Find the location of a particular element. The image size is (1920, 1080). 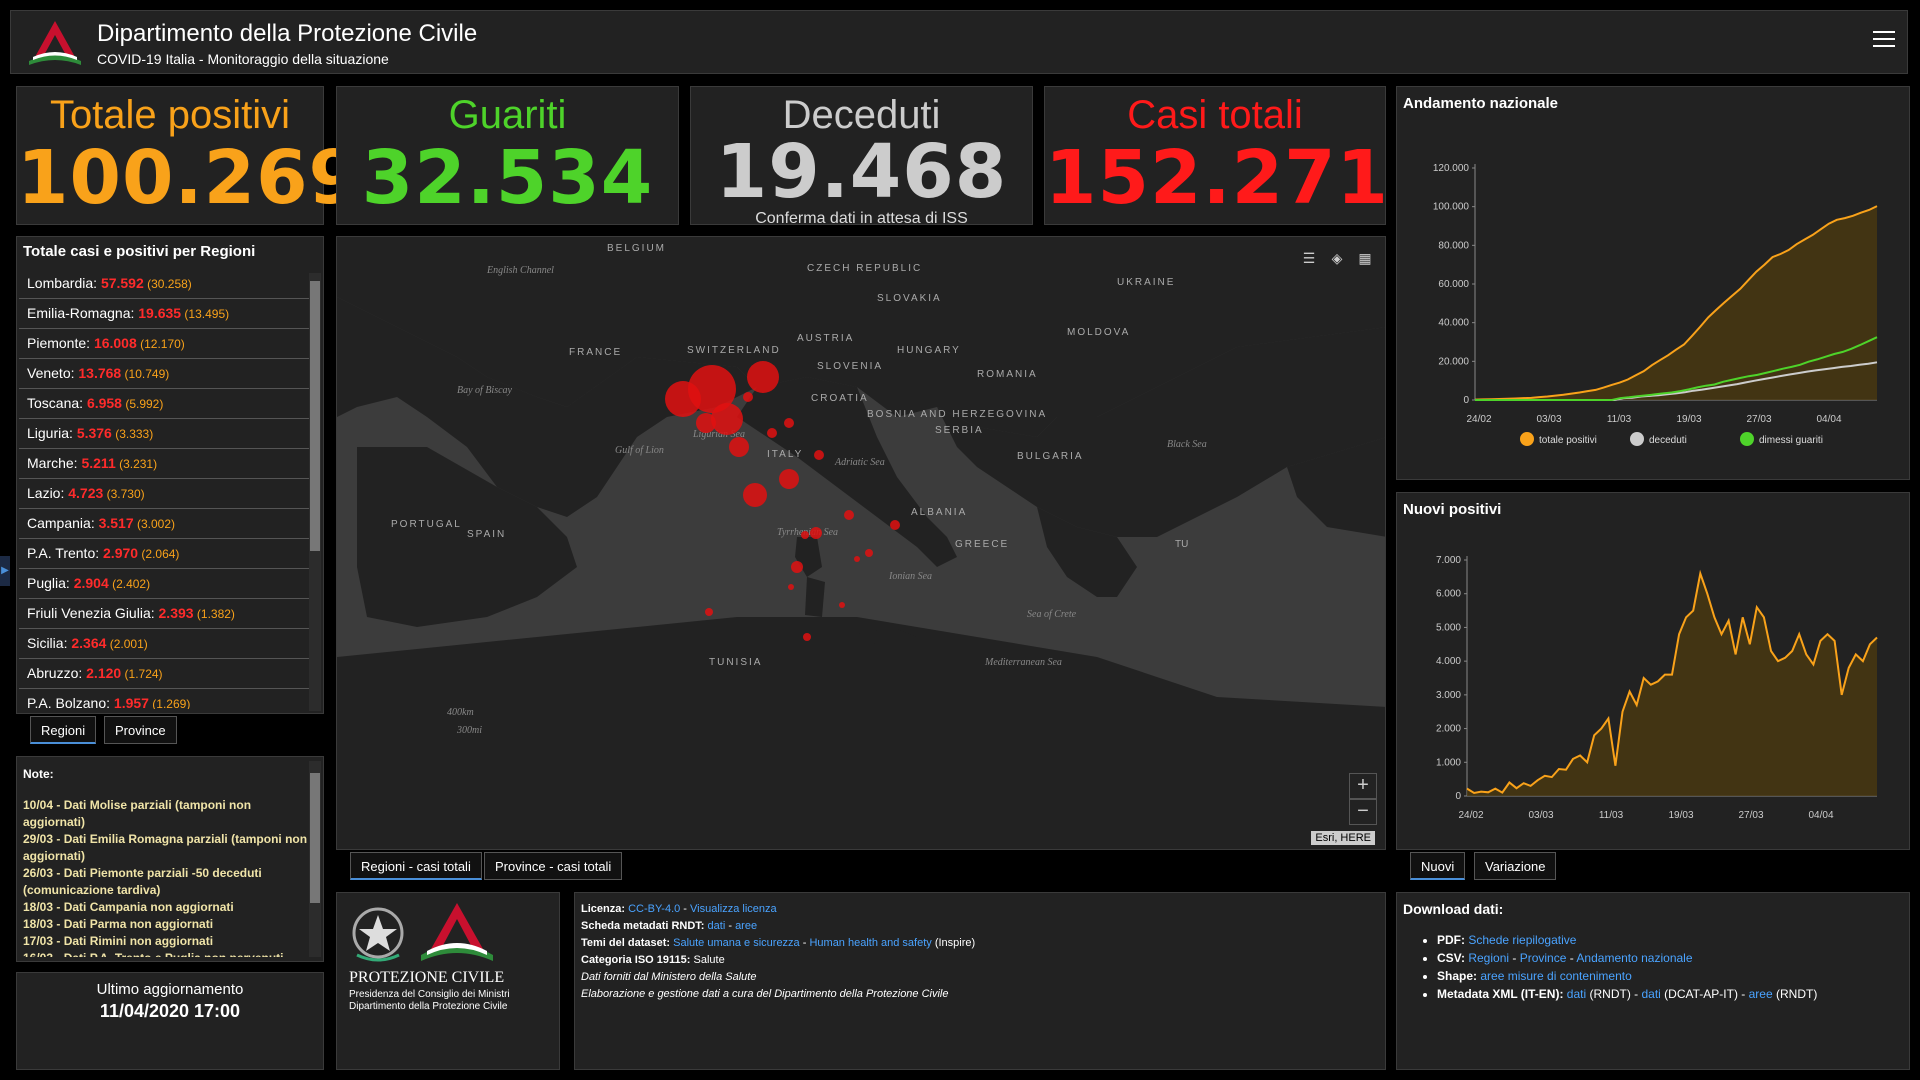

text: (DCAT-AP-IT) - is located at coordinates (1704, 994).